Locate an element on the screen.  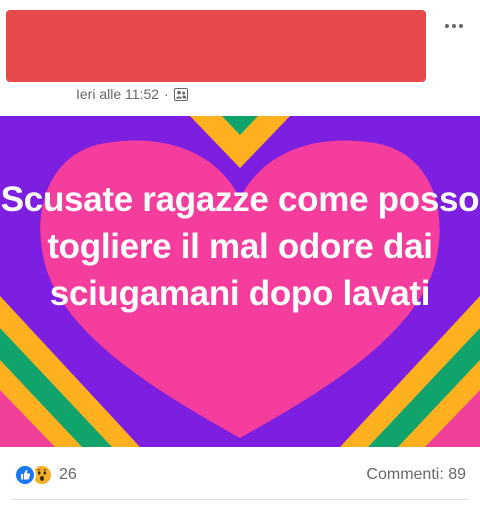
post-footer: 26 Commenti: 89 is located at coordinates (240, 474).